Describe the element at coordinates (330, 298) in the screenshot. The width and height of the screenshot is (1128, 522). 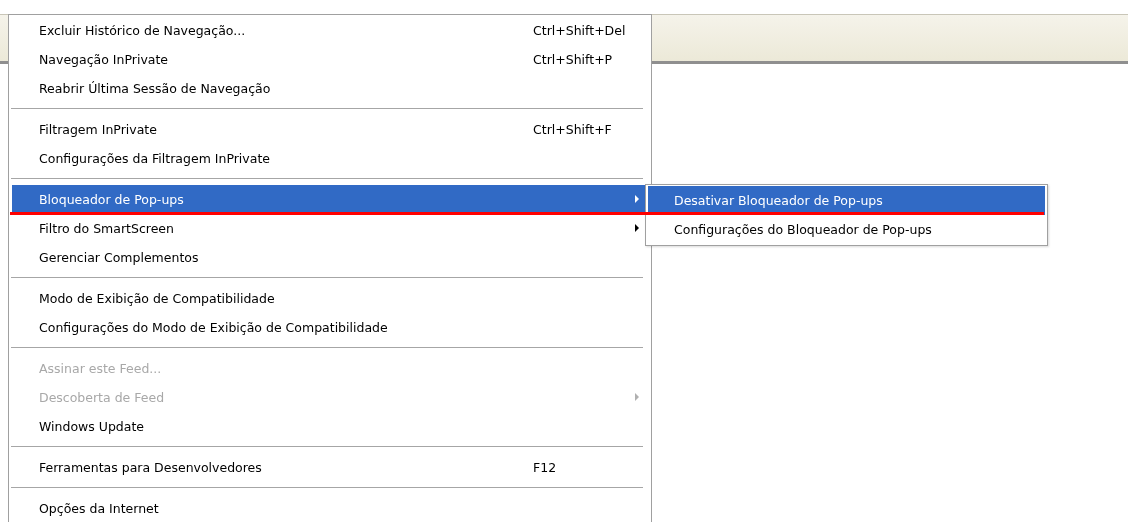
I see `menu-item: Modo de Exibição de Compatibilidade` at that location.